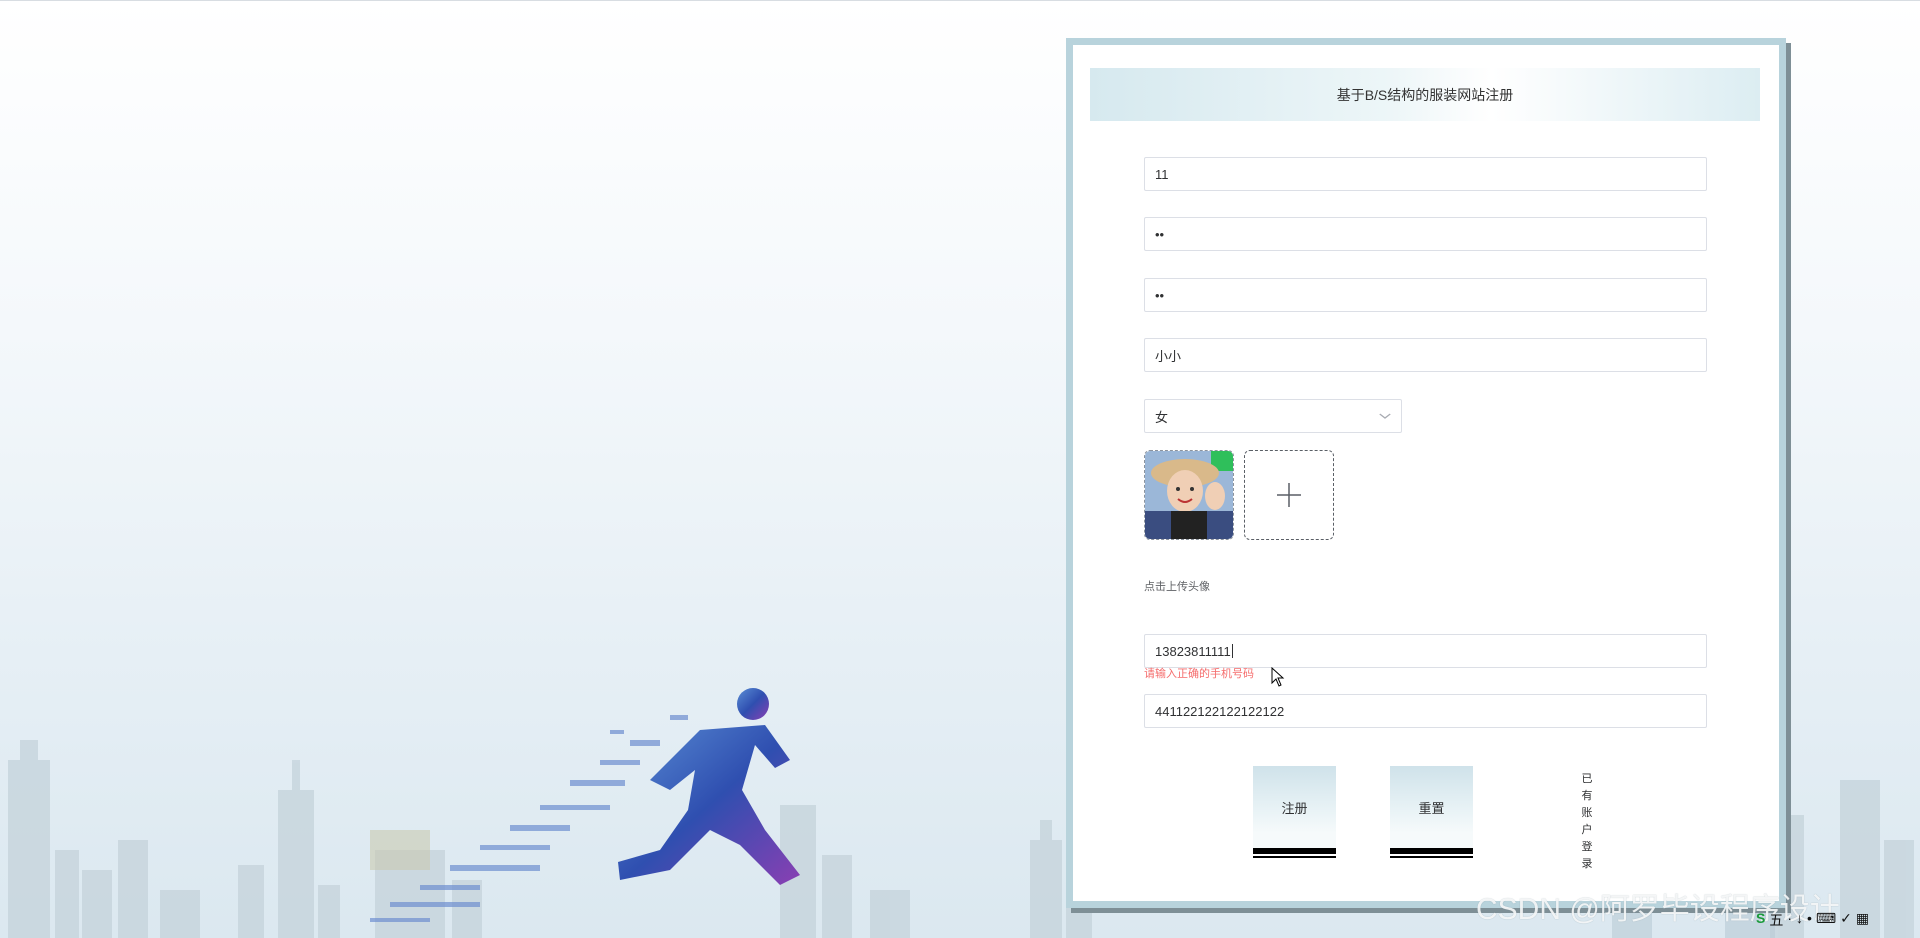  I want to click on page-title: 基于B/S结构的服装网站注册, so click(1425, 94).